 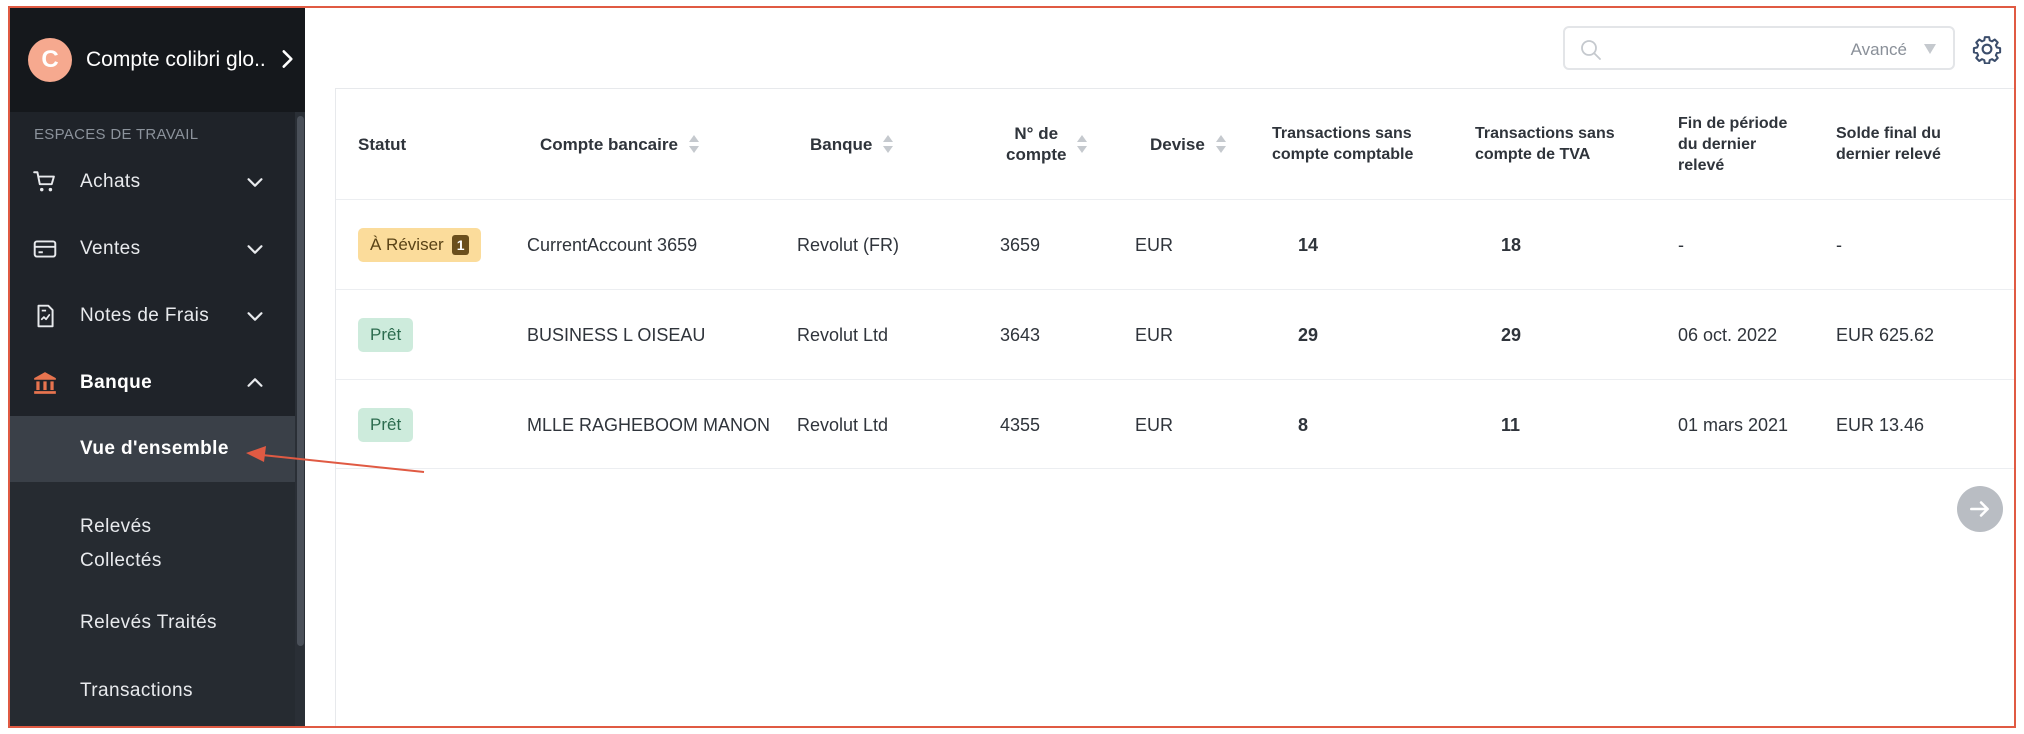 I want to click on avatar: C, so click(x=50, y=60).